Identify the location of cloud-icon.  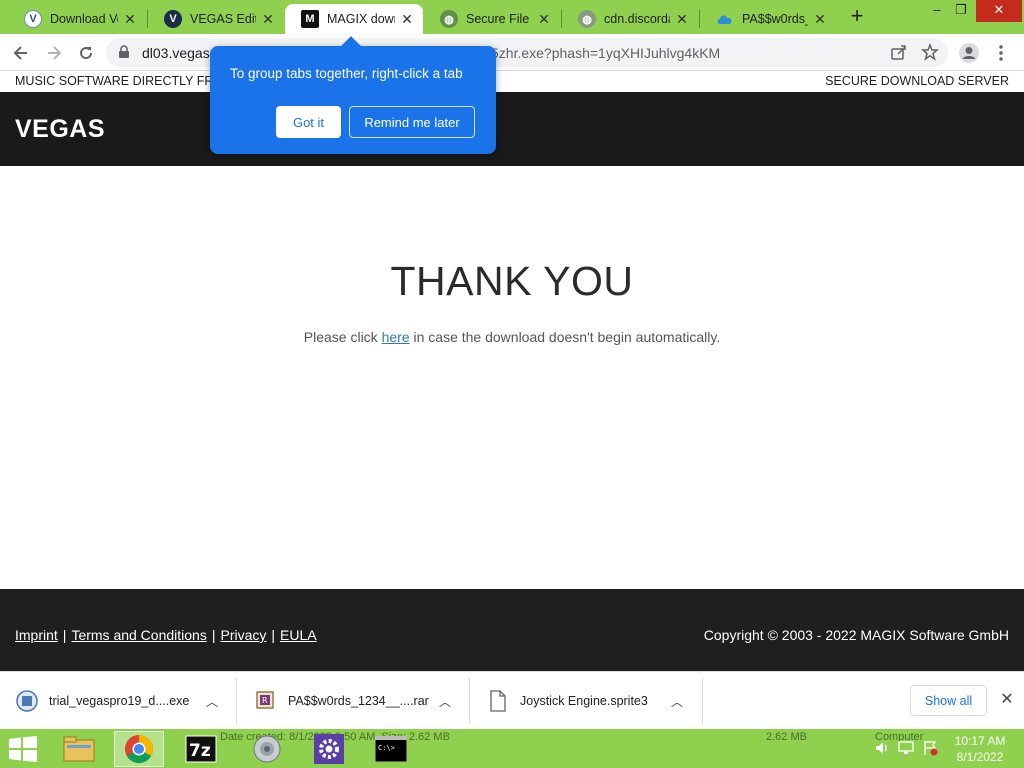
(725, 19).